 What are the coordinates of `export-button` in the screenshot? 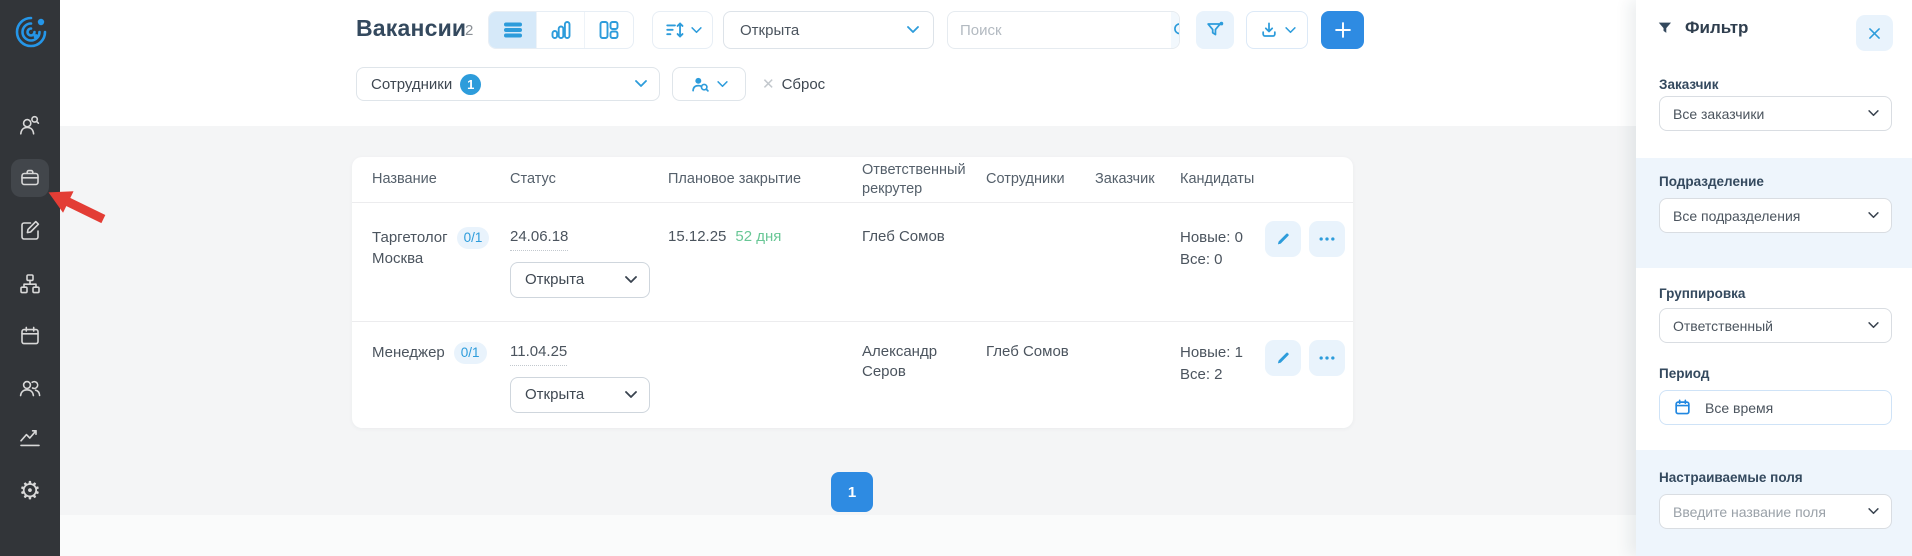 It's located at (1277, 30).